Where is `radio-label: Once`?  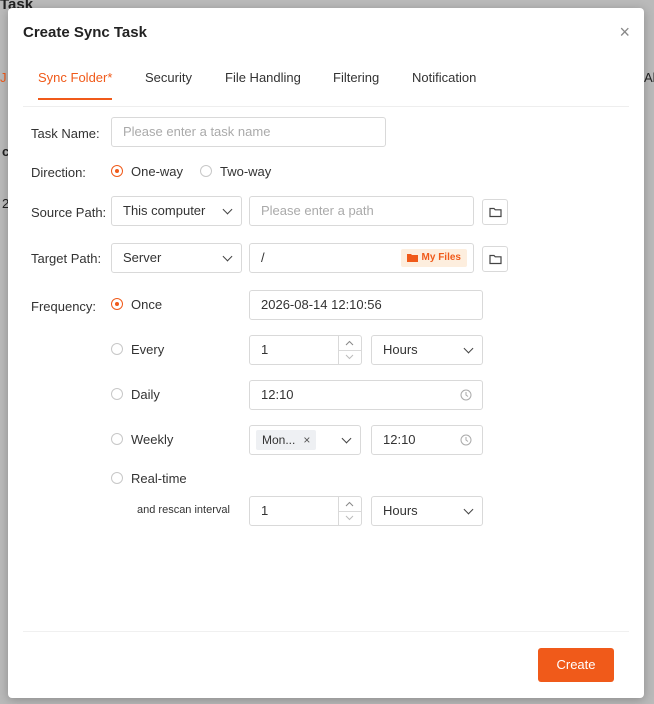
radio-label: Once is located at coordinates (147, 304).